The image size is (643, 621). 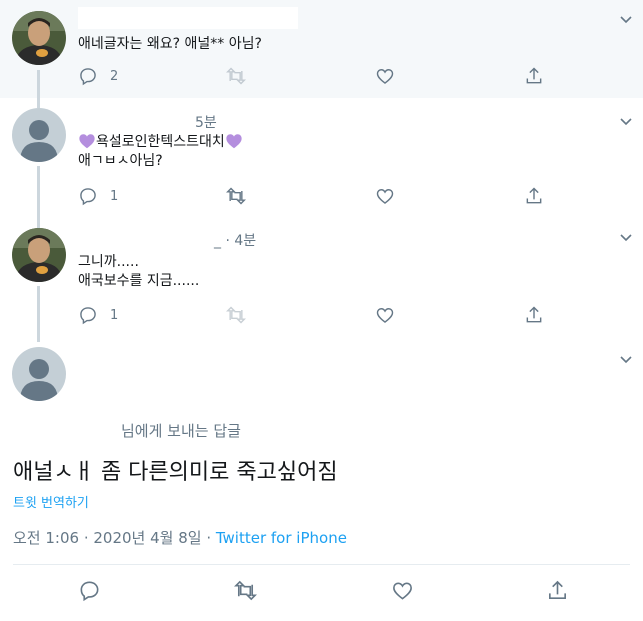 What do you see at coordinates (120, 161) in the screenshot?
I see `tweet-line: 애ㄱㅂㅅ아님?` at bounding box center [120, 161].